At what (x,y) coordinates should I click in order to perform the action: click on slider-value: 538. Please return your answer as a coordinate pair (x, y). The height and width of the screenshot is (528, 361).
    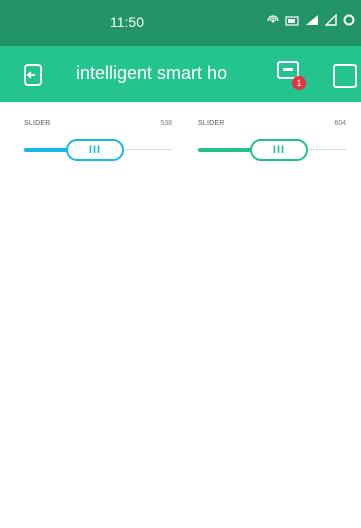
    Looking at the image, I should click on (166, 123).